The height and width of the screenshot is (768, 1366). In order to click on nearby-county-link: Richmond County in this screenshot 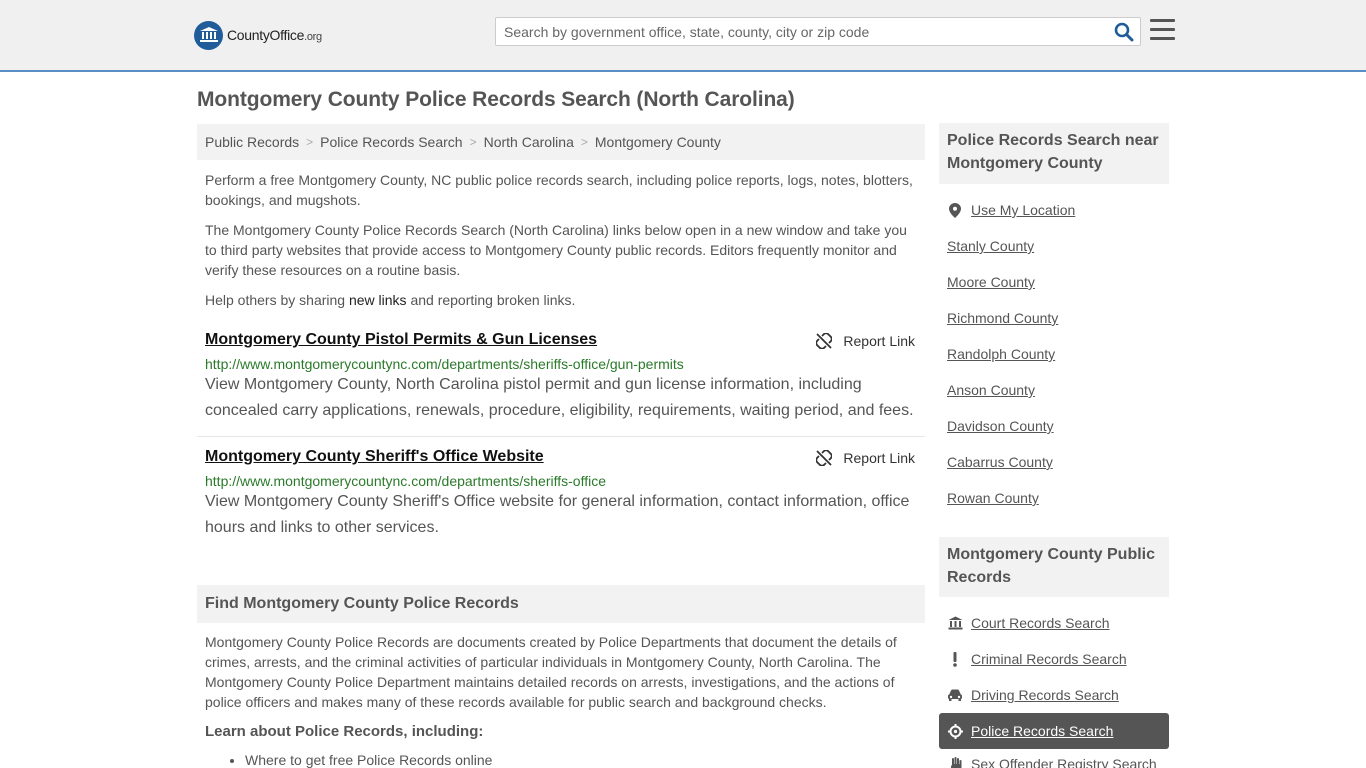, I will do `click(1002, 318)`.